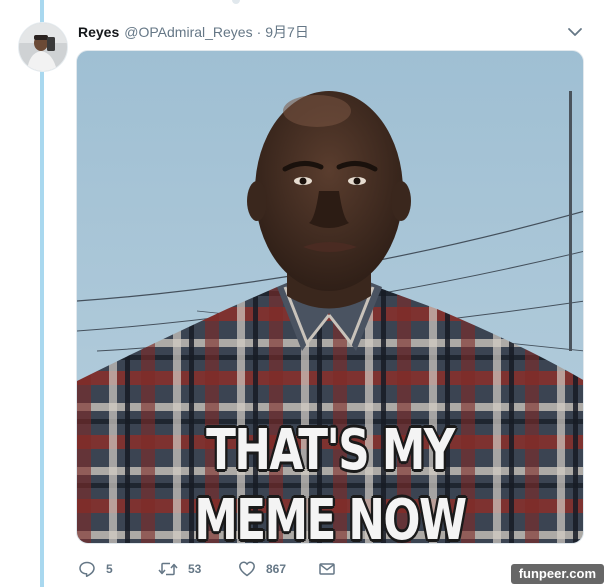  What do you see at coordinates (87, 569) in the screenshot?
I see `reply-icon` at bounding box center [87, 569].